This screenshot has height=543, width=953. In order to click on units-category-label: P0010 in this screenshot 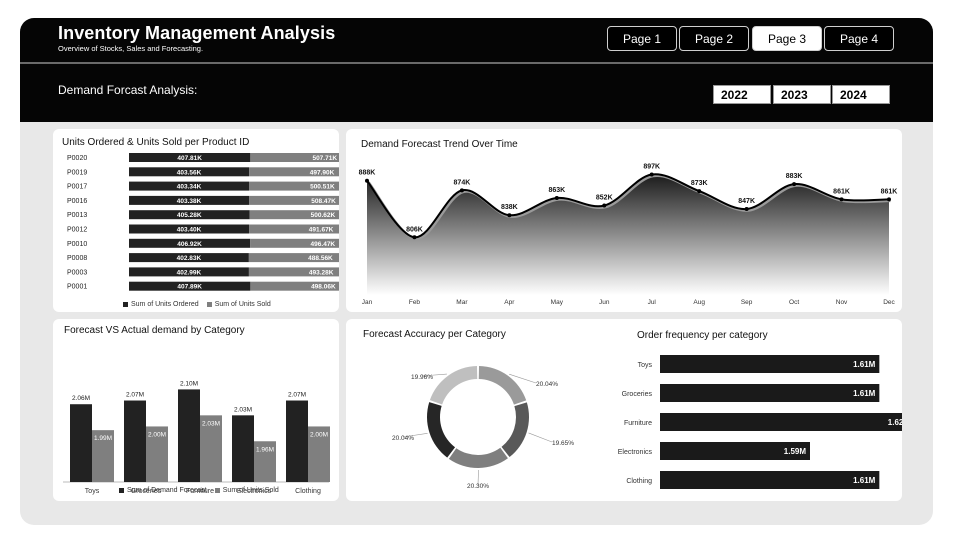, I will do `click(77, 244)`.